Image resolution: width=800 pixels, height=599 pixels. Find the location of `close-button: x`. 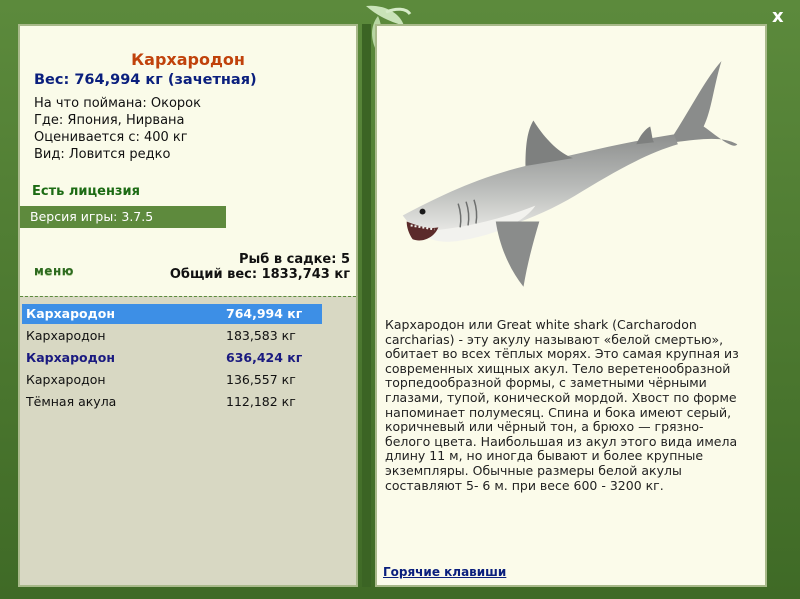

close-button: x is located at coordinates (778, 16).